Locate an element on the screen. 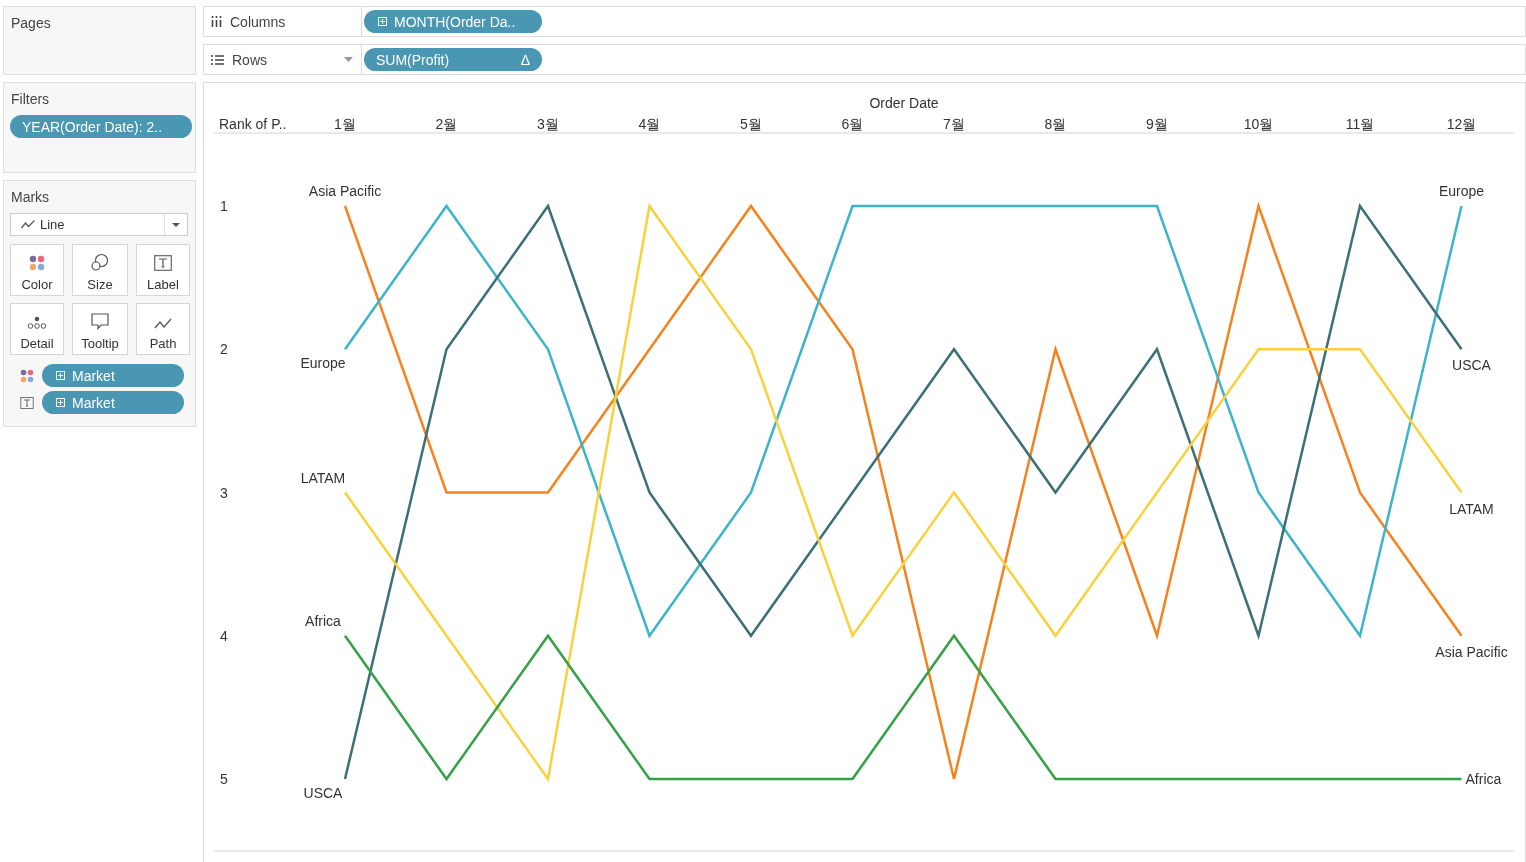  dropdown-caret-icon is located at coordinates (348, 59).